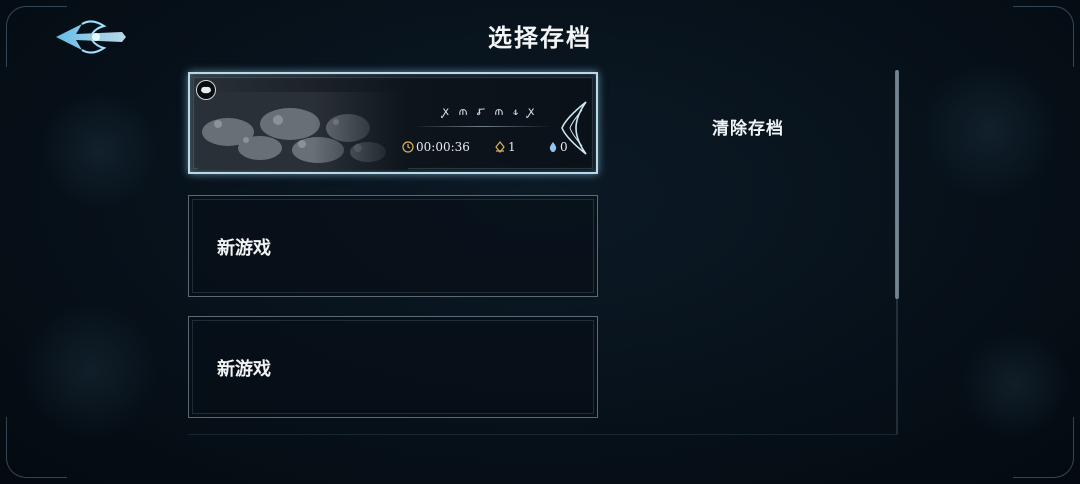 Image resolution: width=1080 pixels, height=484 pixels. I want to click on clear-save-label: 清除存档, so click(748, 129).